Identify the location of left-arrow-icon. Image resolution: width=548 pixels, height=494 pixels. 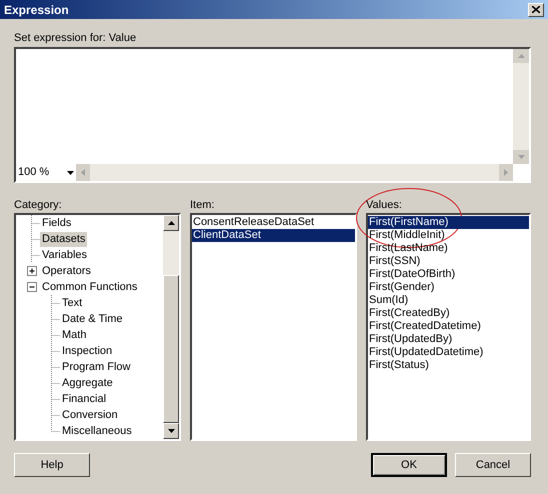
(83, 172).